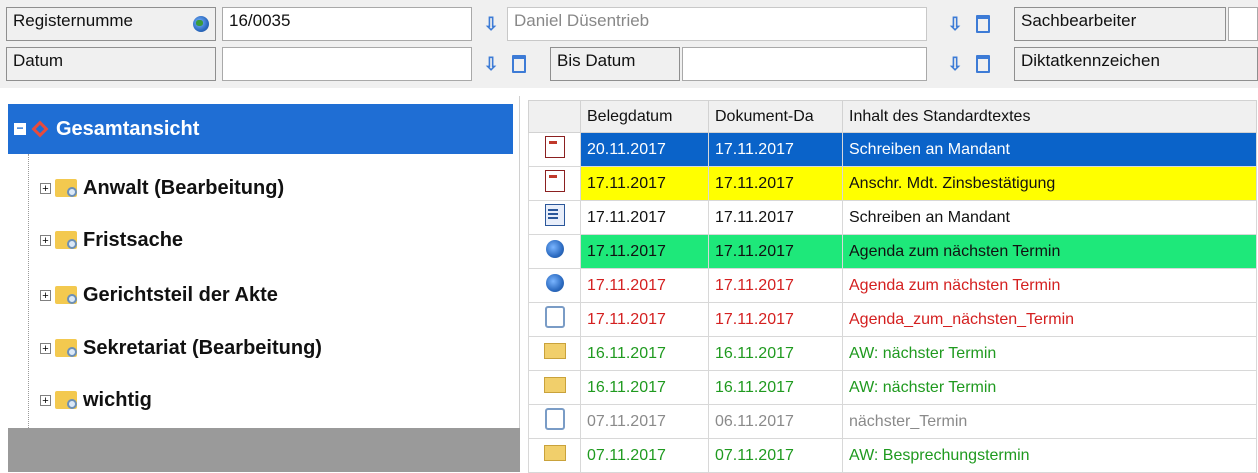 The image size is (1258, 473). What do you see at coordinates (775, 116) in the screenshot?
I see `column-header-dokument-datum: Dokument-Da` at bounding box center [775, 116].